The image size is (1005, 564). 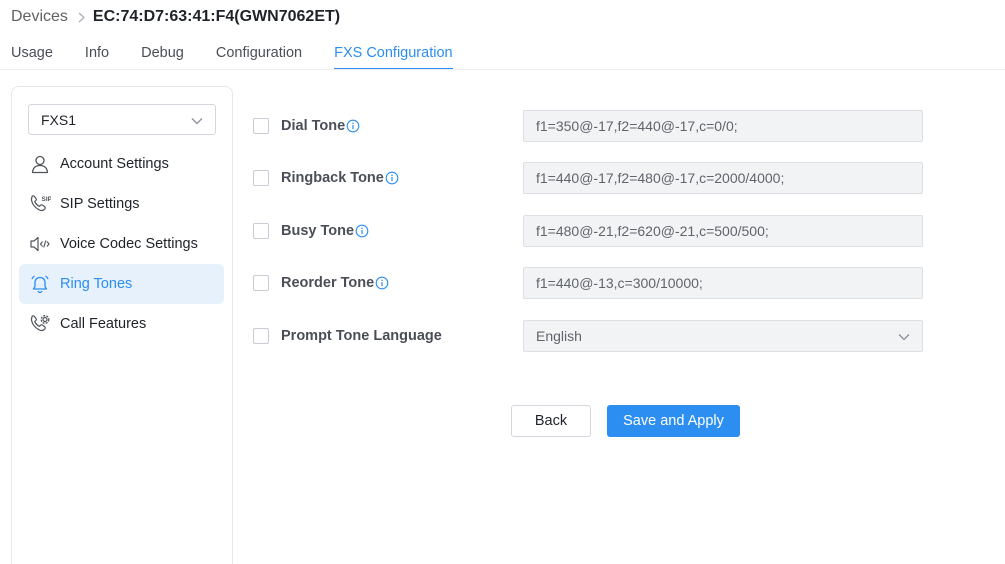 What do you see at coordinates (394, 57) in the screenshot?
I see `tab-fxs-configuration: FXS Configuration` at bounding box center [394, 57].